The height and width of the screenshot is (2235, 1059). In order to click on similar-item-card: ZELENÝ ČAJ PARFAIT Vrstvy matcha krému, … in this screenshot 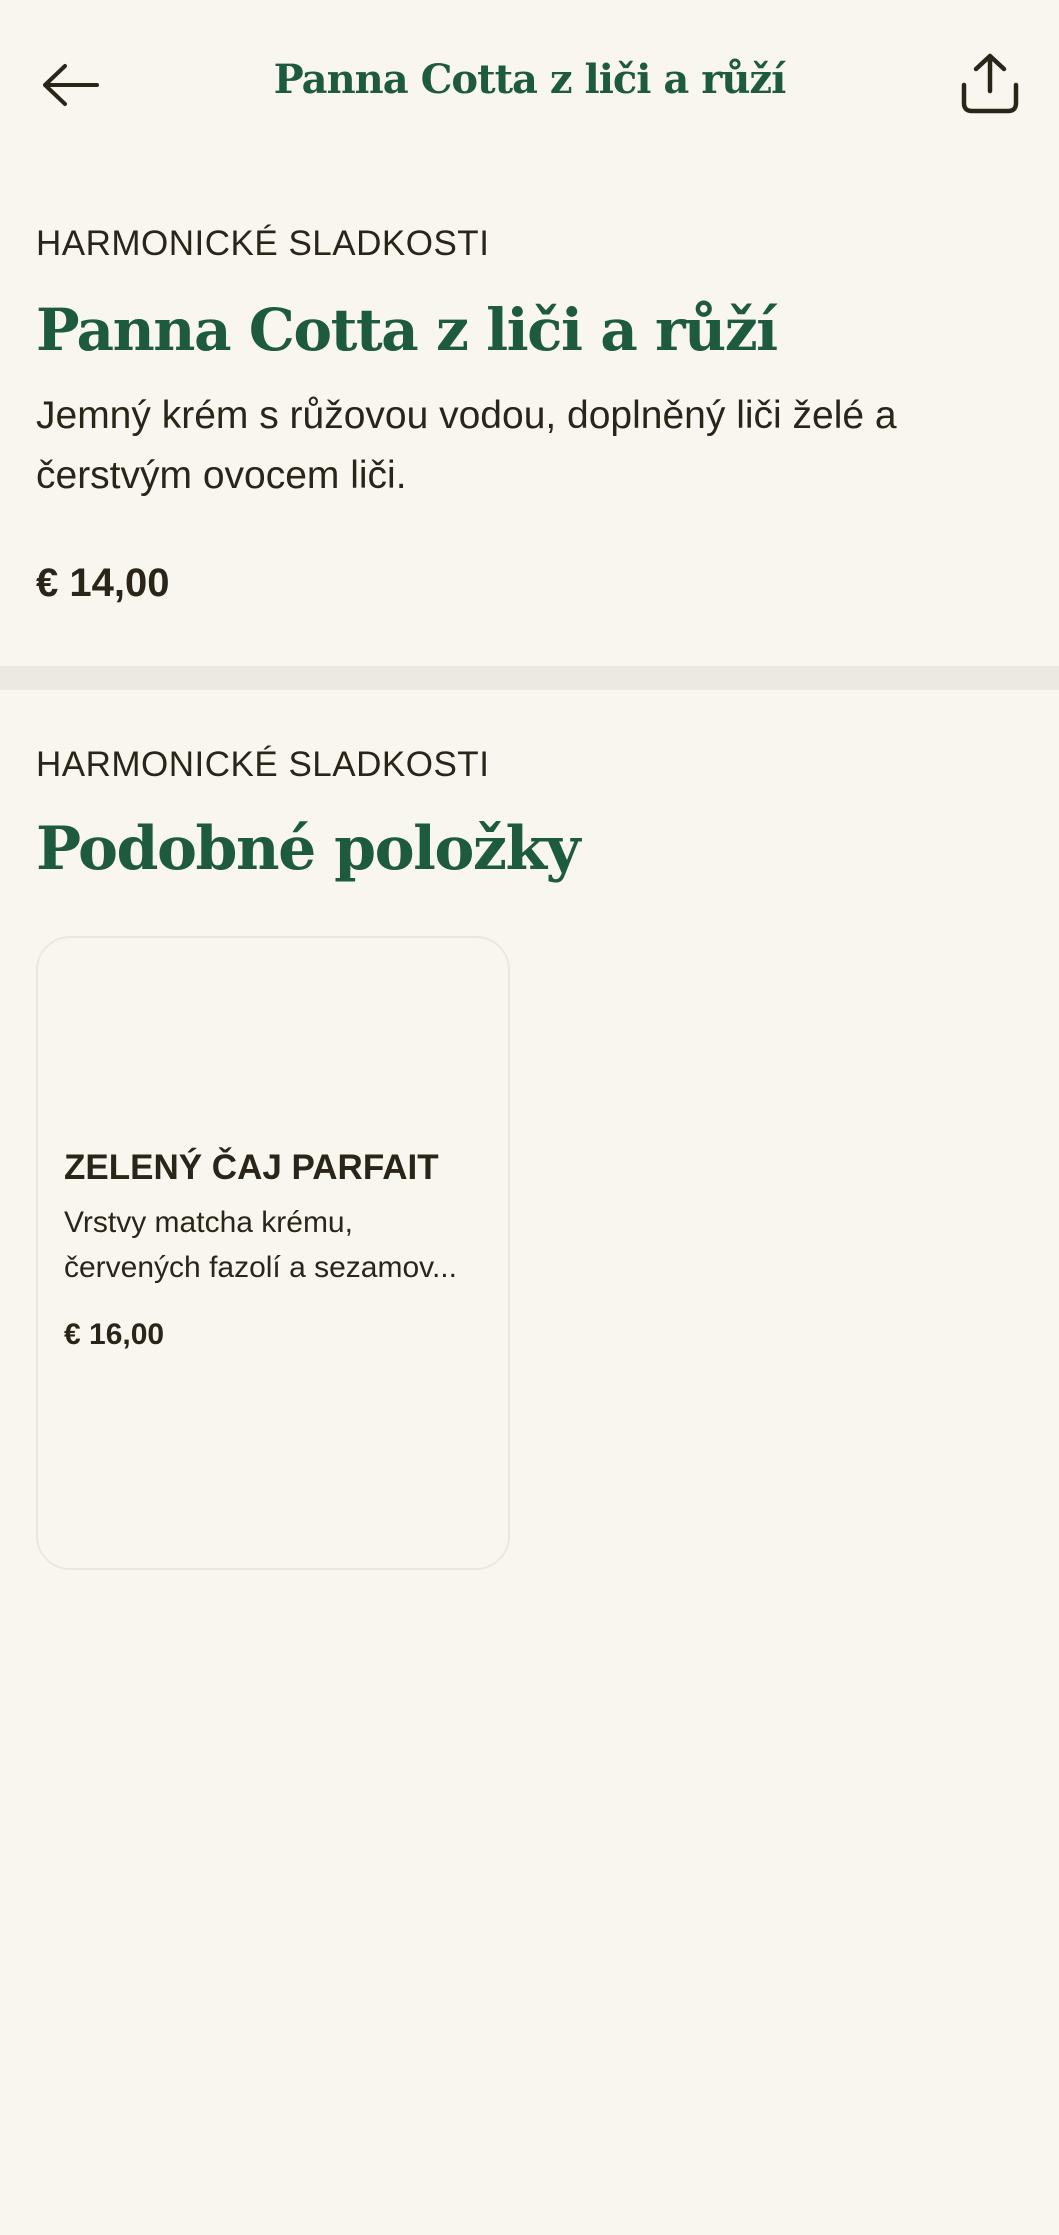, I will do `click(273, 1253)`.